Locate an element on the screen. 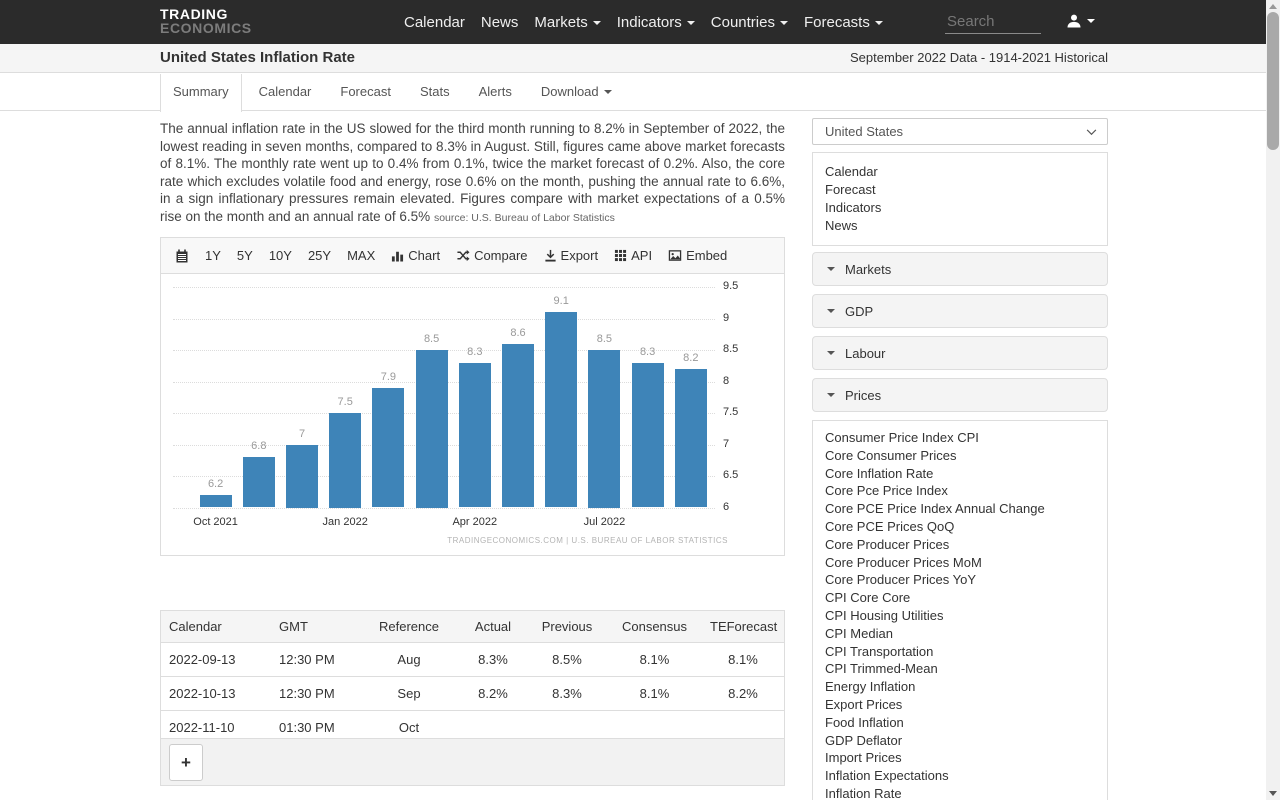  y-axis-label: 6.5 is located at coordinates (731, 475).